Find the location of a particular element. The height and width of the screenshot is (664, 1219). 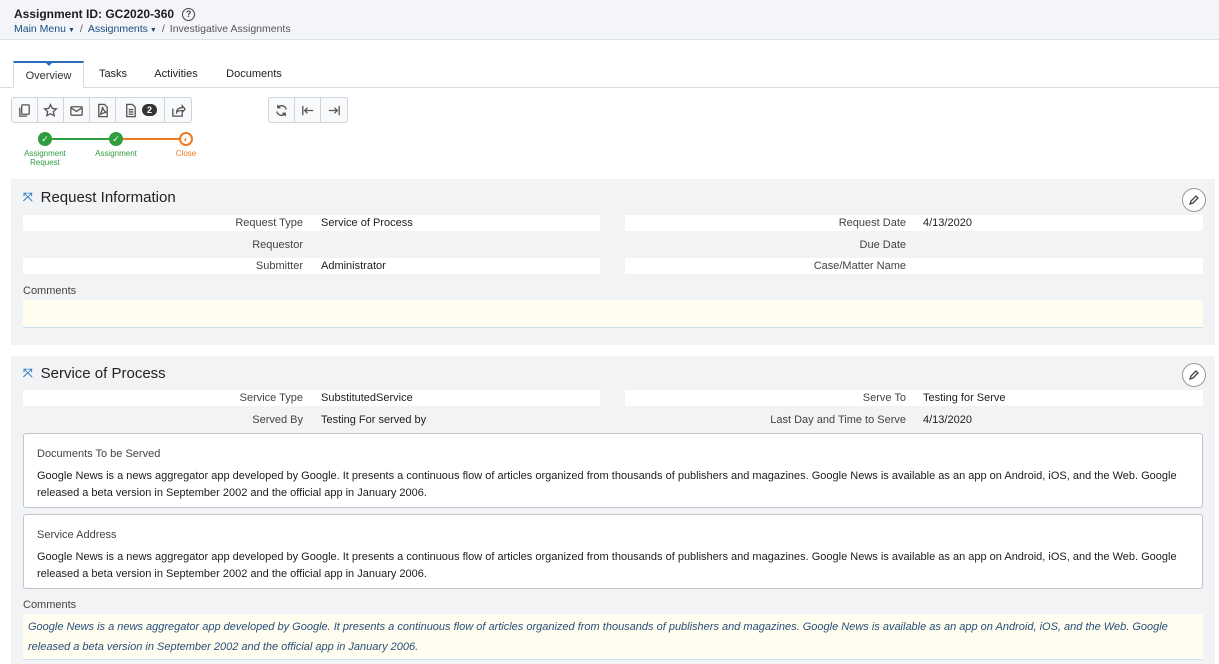

tab-documents: Documents is located at coordinates (254, 74).